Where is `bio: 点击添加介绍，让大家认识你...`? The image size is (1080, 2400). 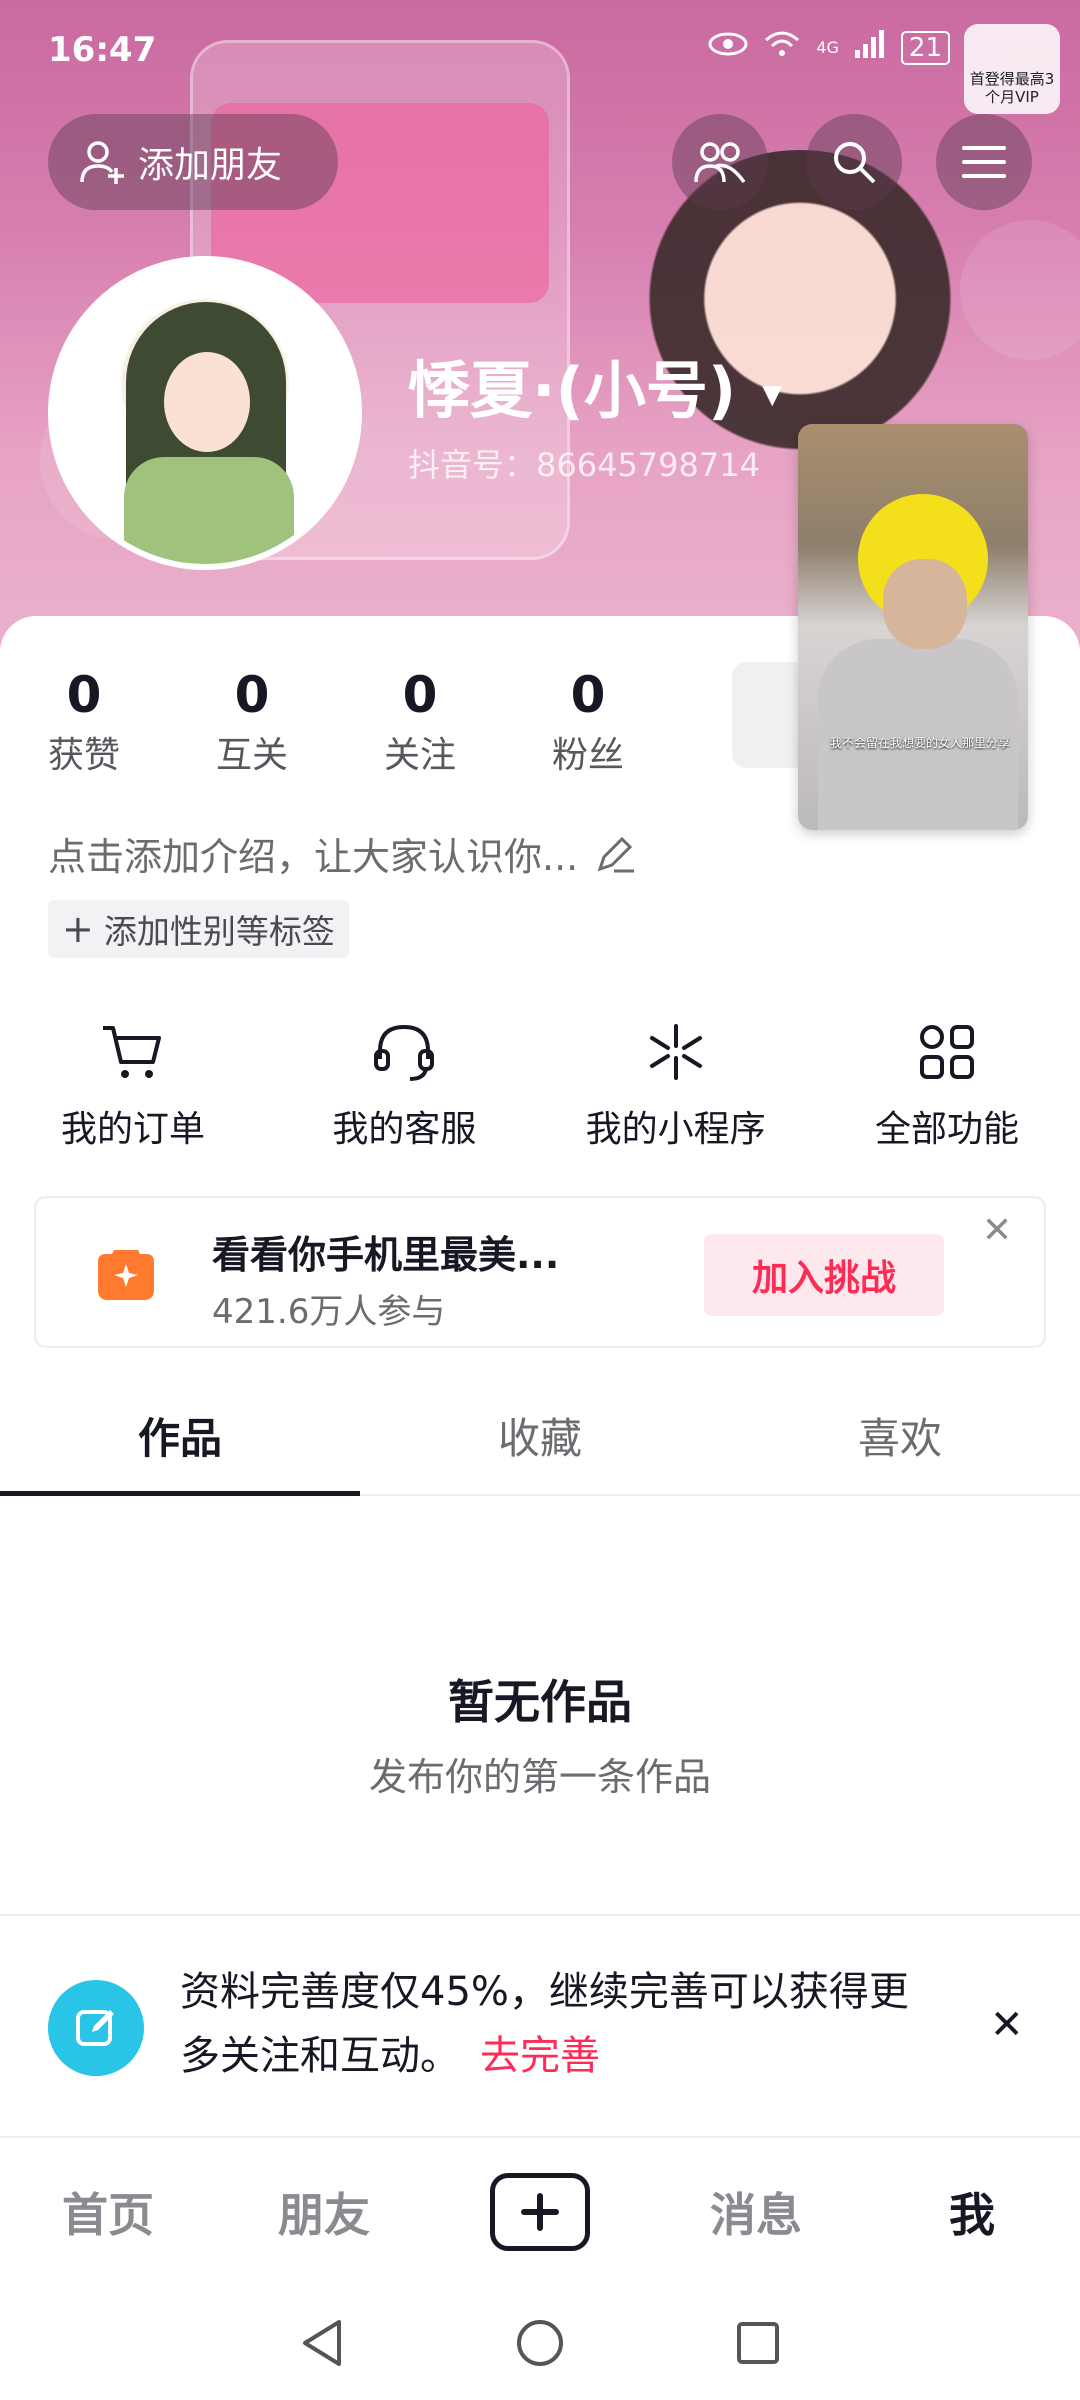 bio: 点击添加介绍，让大家认识你... is located at coordinates (342, 853).